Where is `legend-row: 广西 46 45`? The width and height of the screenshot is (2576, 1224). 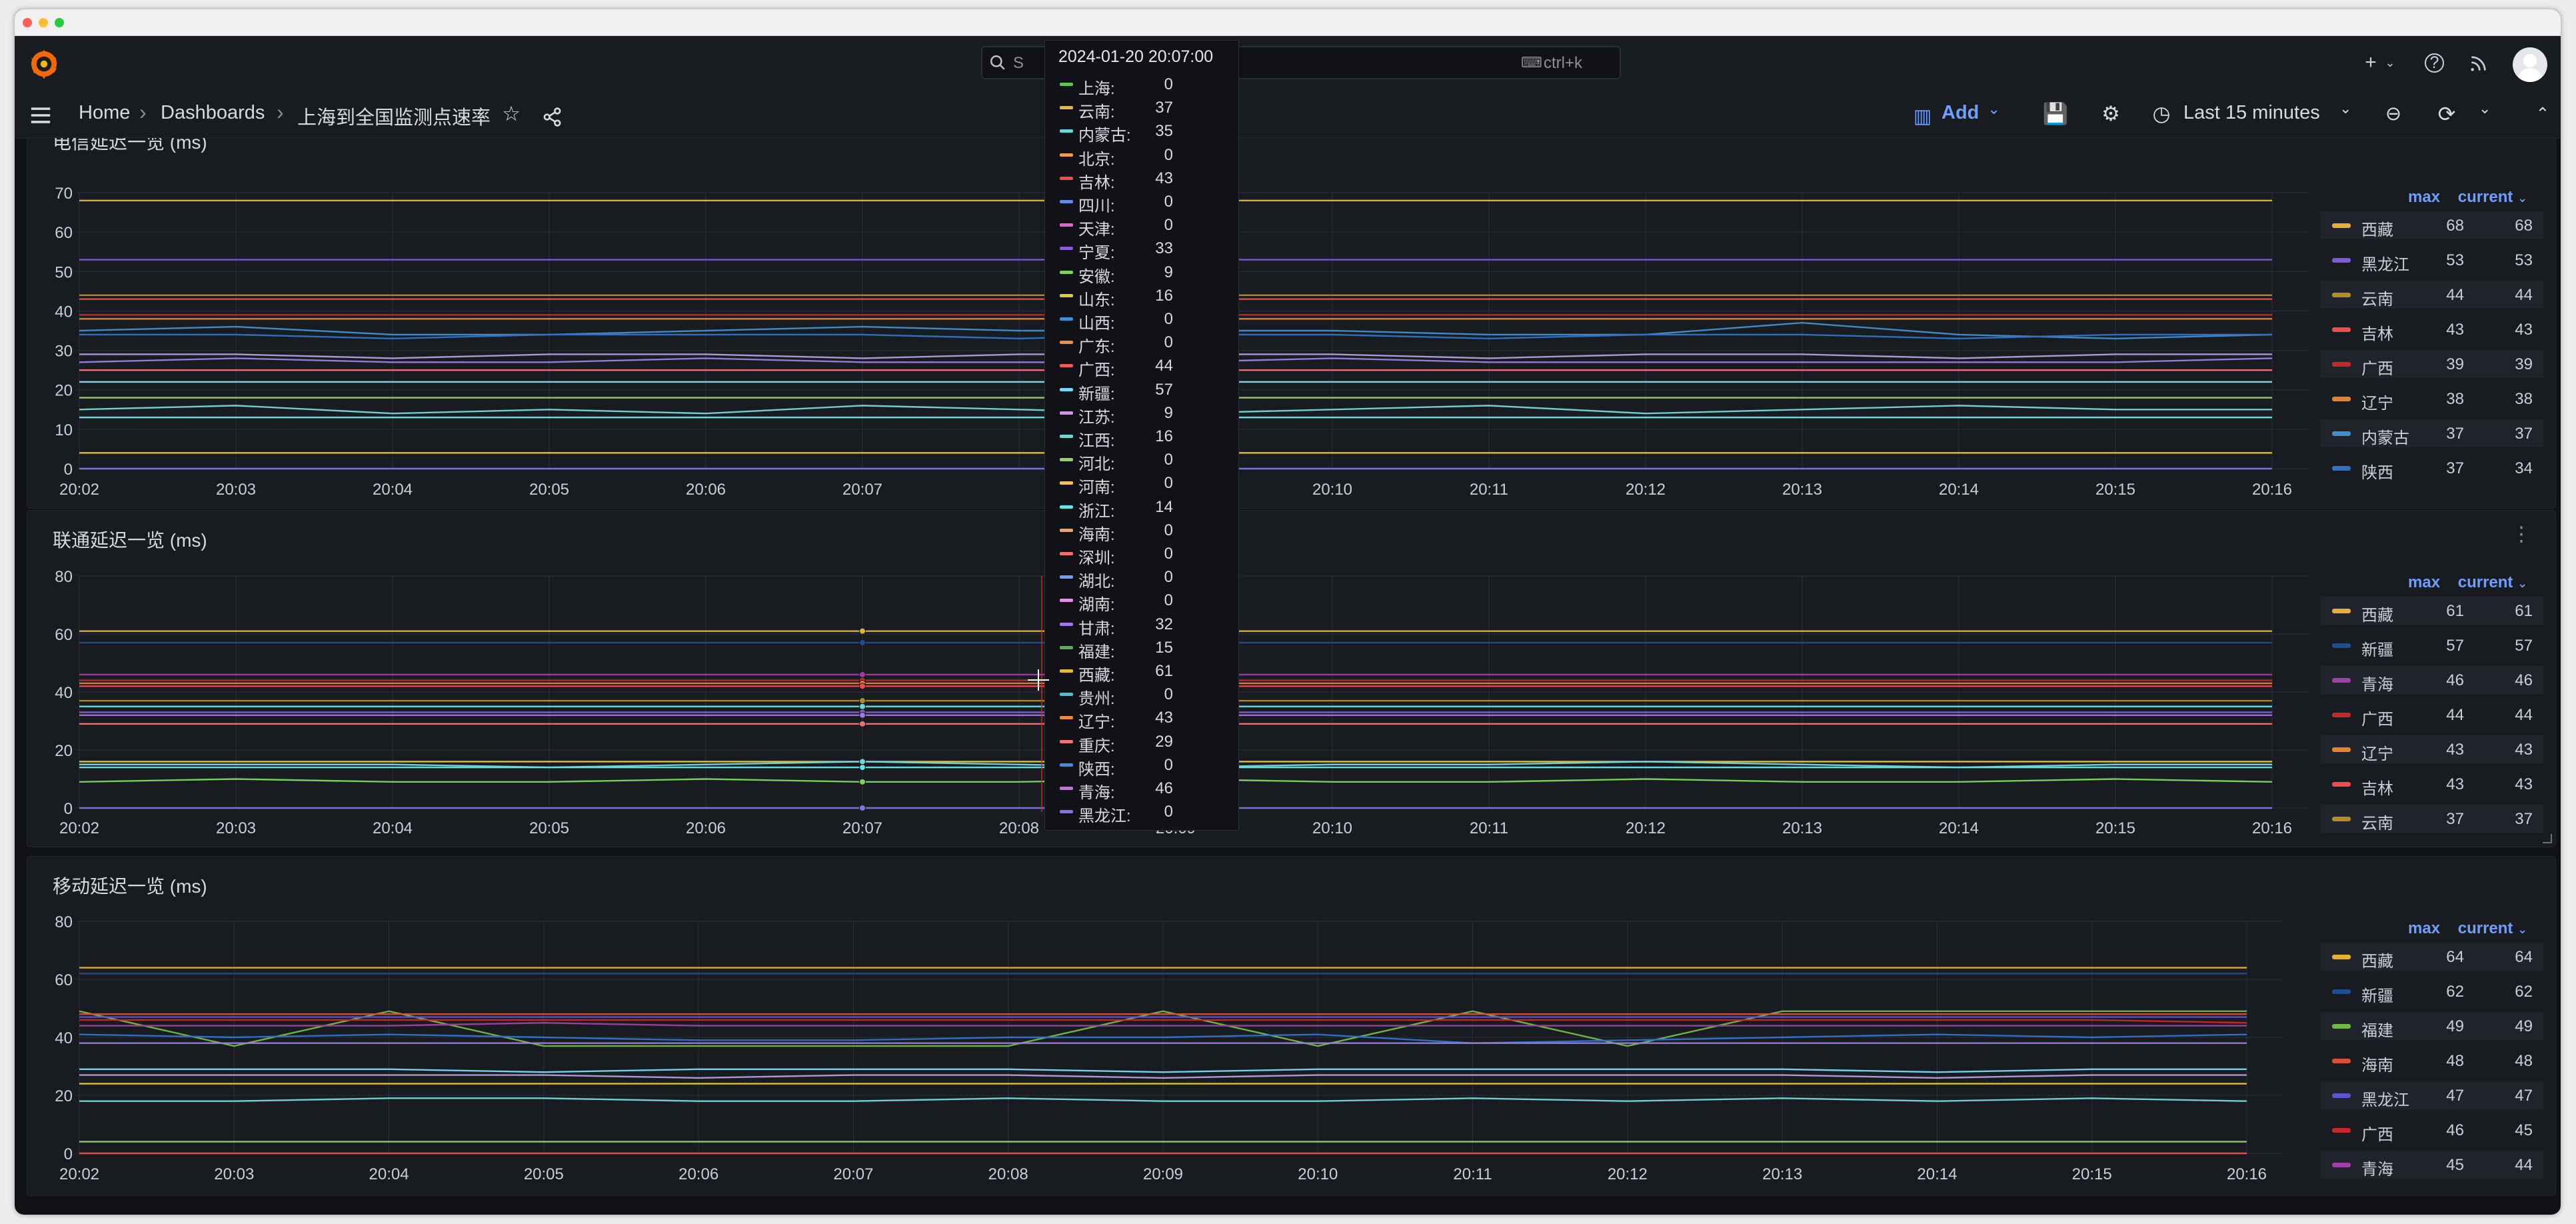 legend-row: 广西 46 45 is located at coordinates (2431, 1130).